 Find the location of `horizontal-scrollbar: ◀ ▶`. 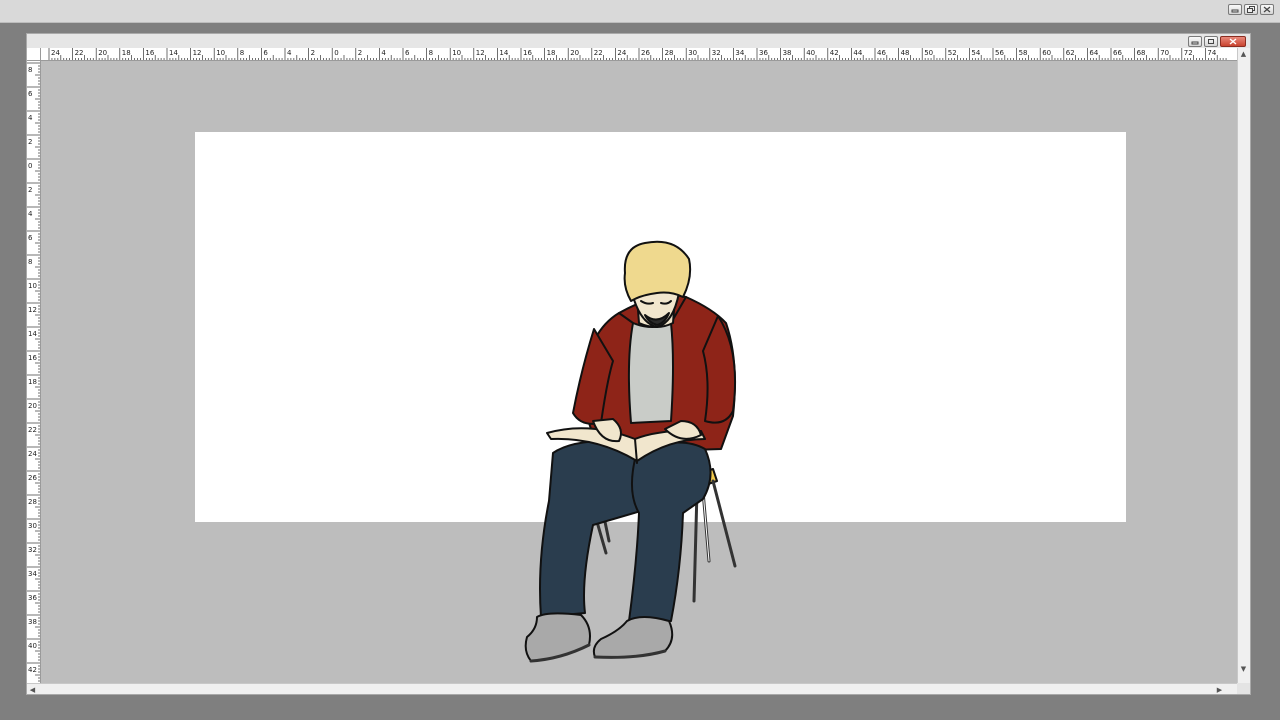

horizontal-scrollbar: ◀ ▶ is located at coordinates (633, 688).